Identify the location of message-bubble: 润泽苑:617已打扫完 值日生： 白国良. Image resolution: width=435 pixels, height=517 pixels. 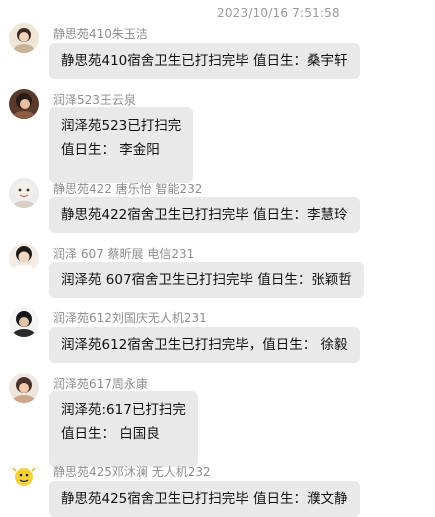
(123, 429).